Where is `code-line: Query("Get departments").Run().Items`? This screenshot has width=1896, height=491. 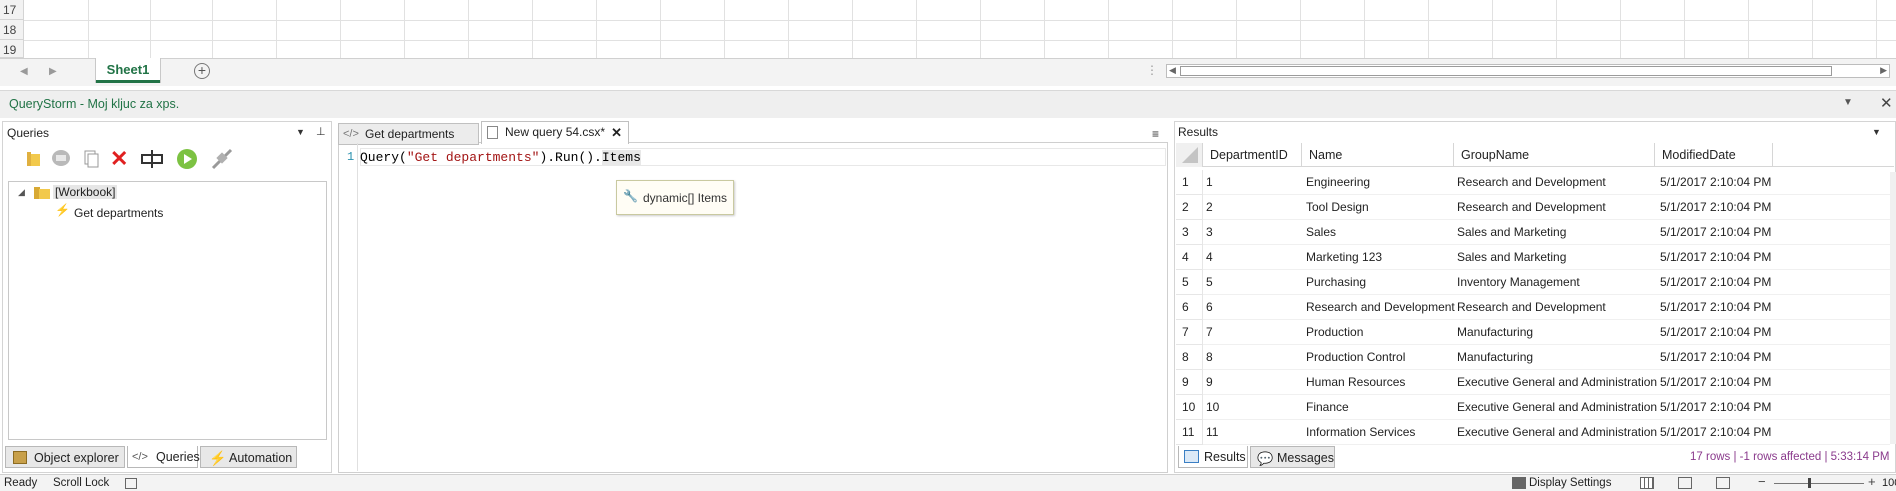 code-line: Query("Get departments").Run().Items is located at coordinates (500, 157).